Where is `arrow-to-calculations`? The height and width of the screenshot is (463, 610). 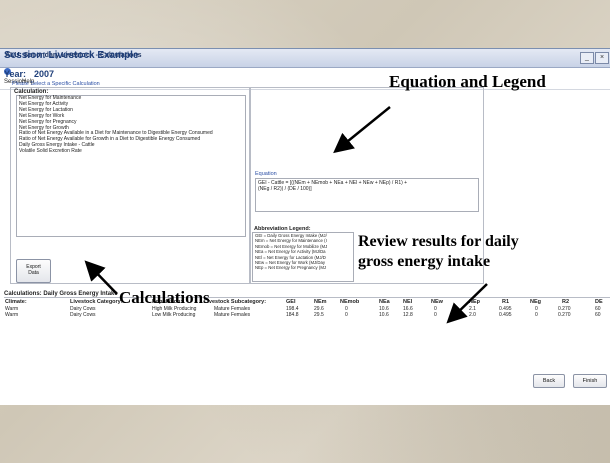 arrow-to-calculations is located at coordinates (101, 277).